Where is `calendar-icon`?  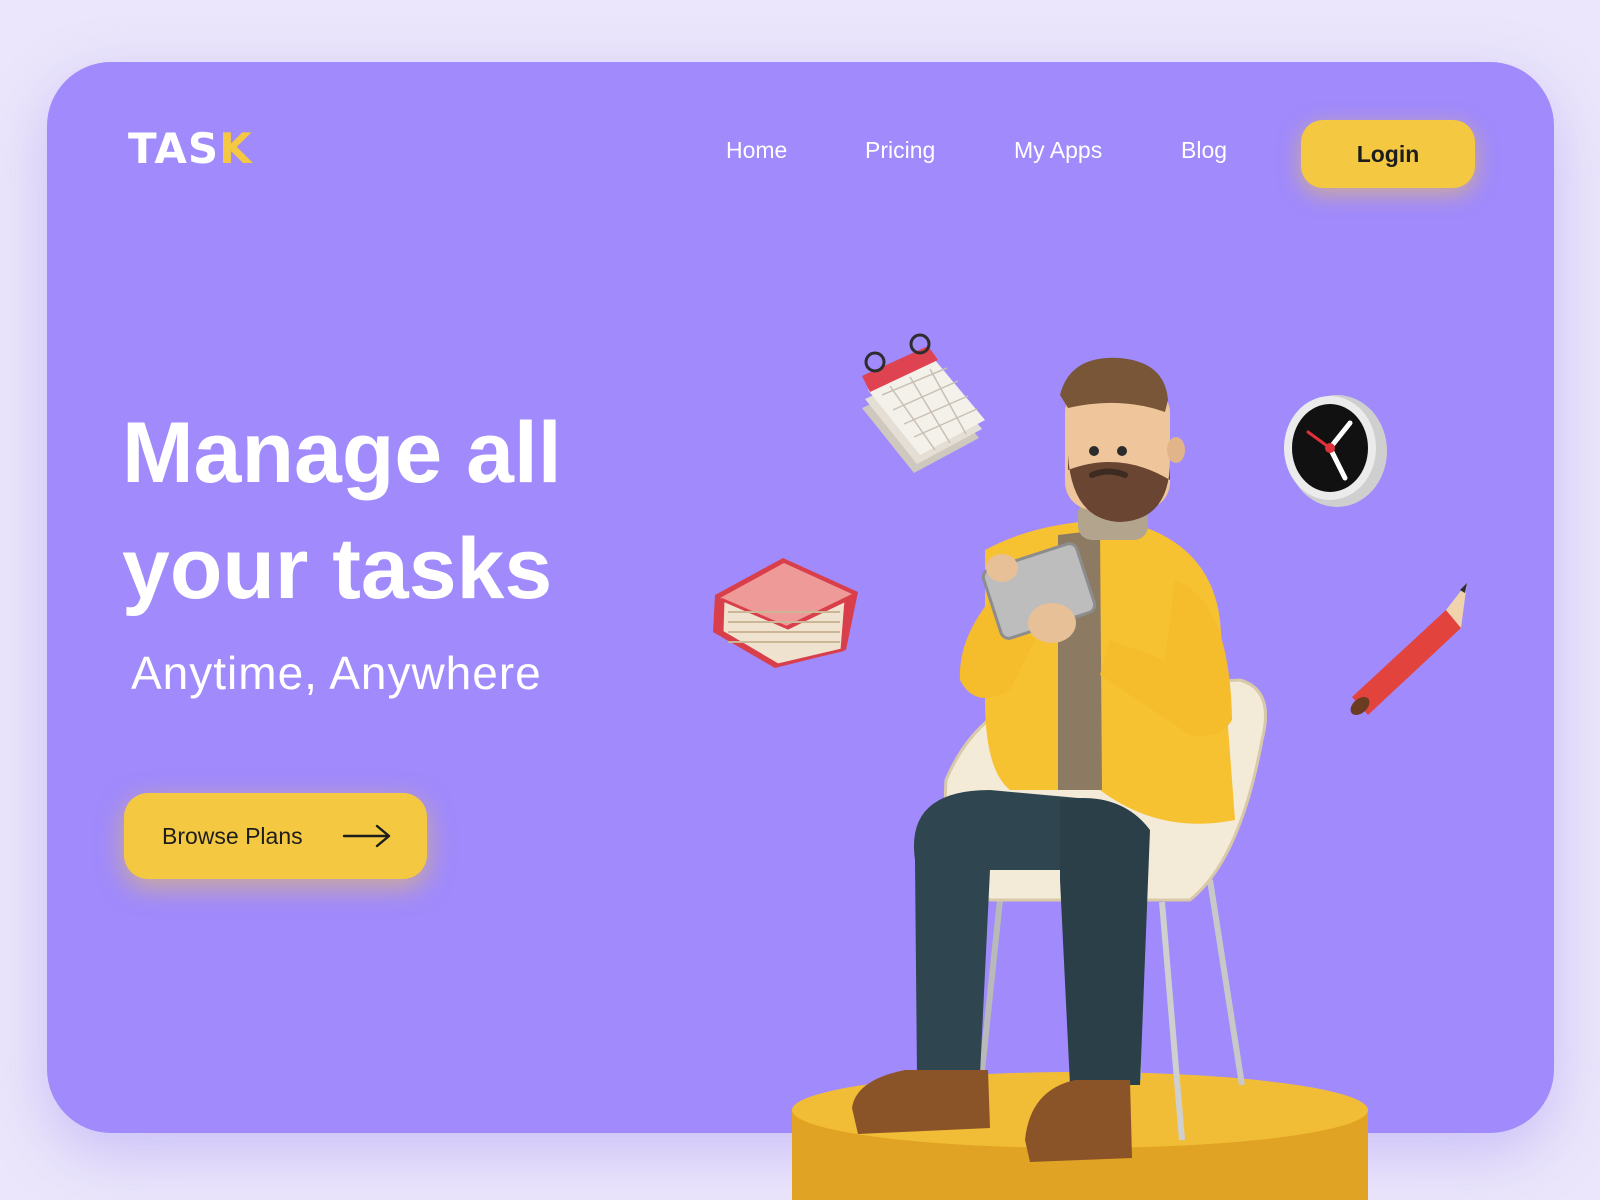
calendar-icon is located at coordinates (923, 403).